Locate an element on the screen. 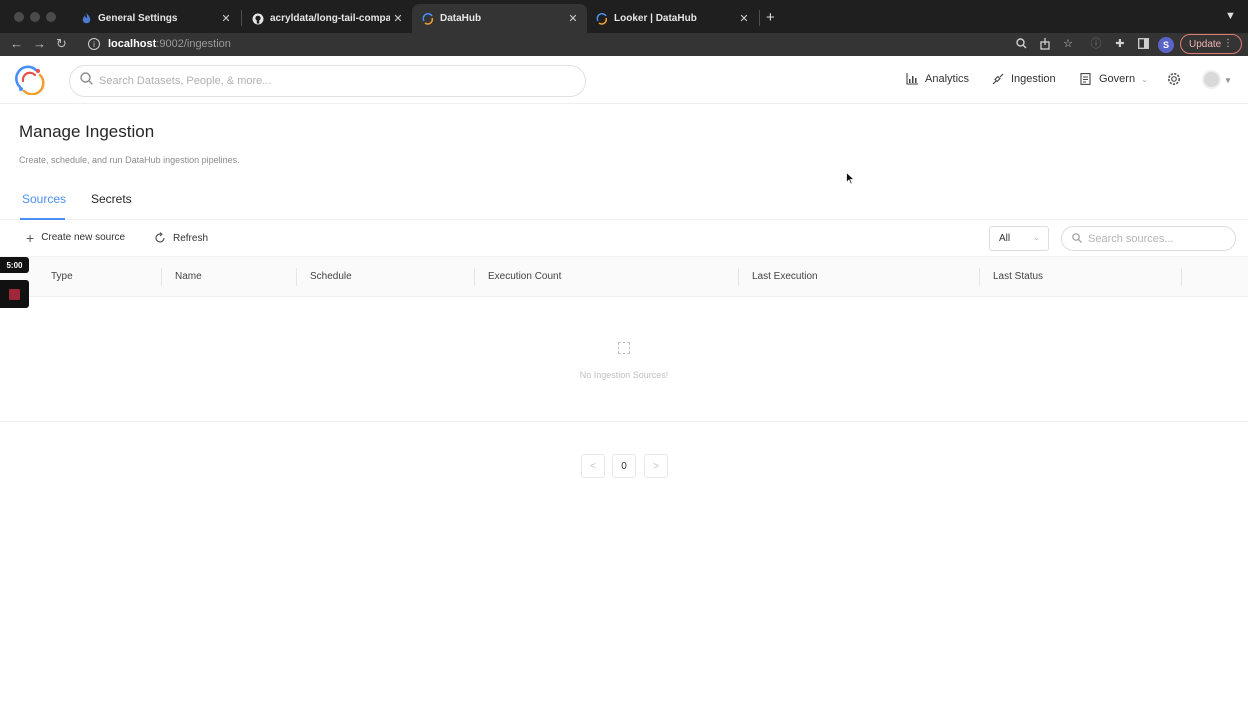  browser-tab-github: acryldata/long-tail-companion ✕ is located at coordinates (327, 18).